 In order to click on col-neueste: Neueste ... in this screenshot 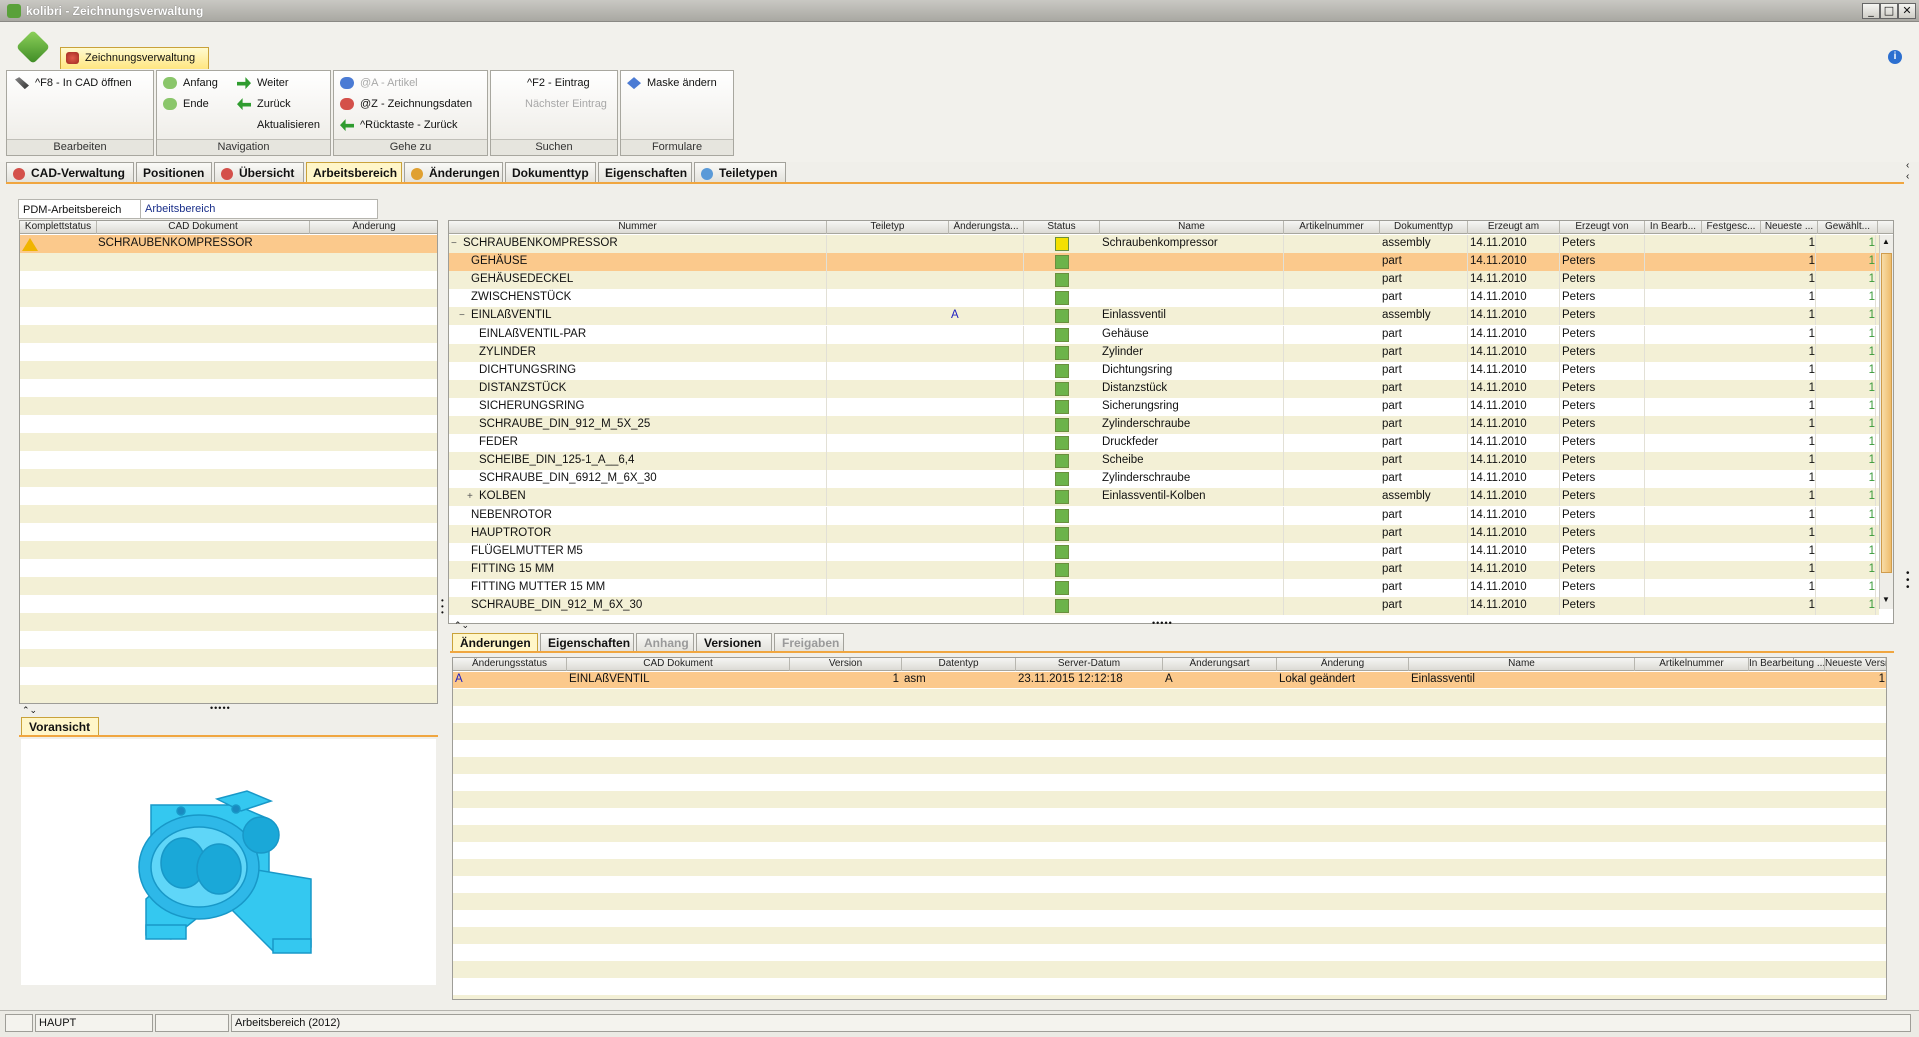, I will do `click(1789, 227)`.